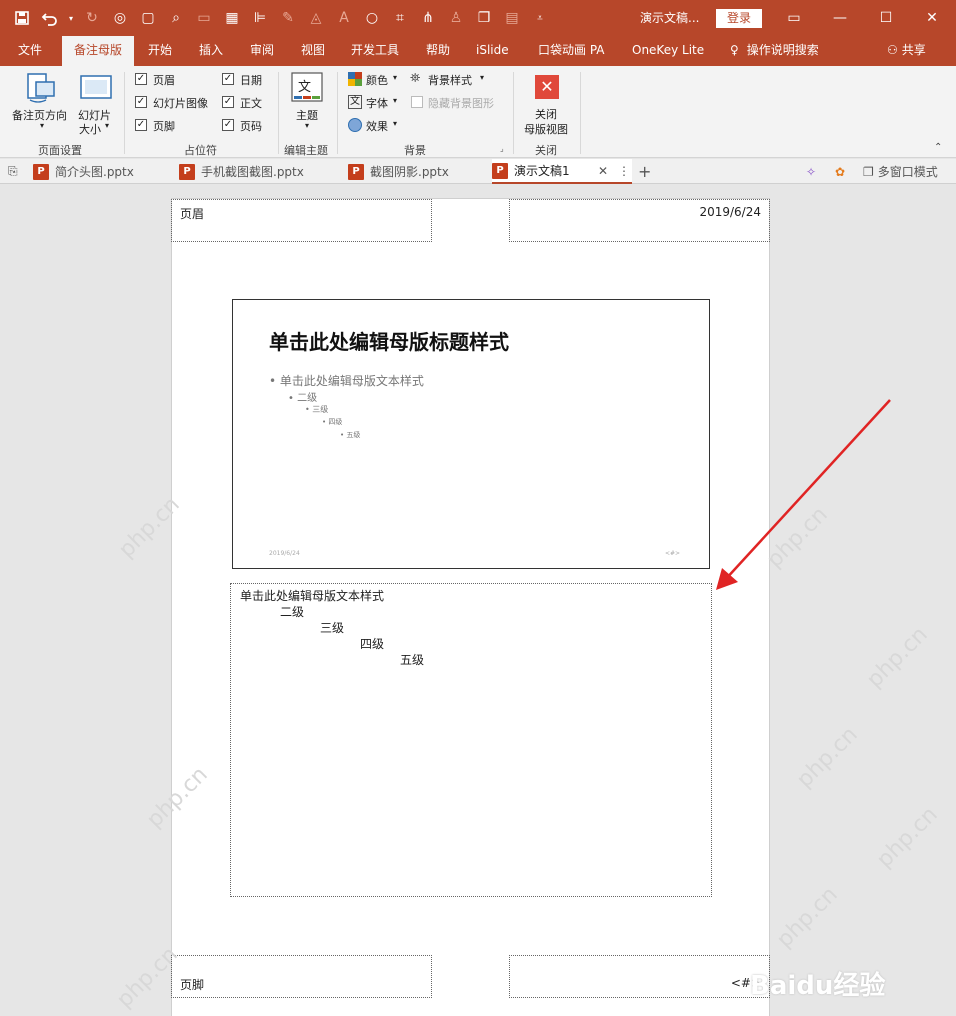 This screenshot has height=1016, width=956. Describe the element at coordinates (176, 18) in the screenshot. I see `print-preview-icon: ⌕` at that location.